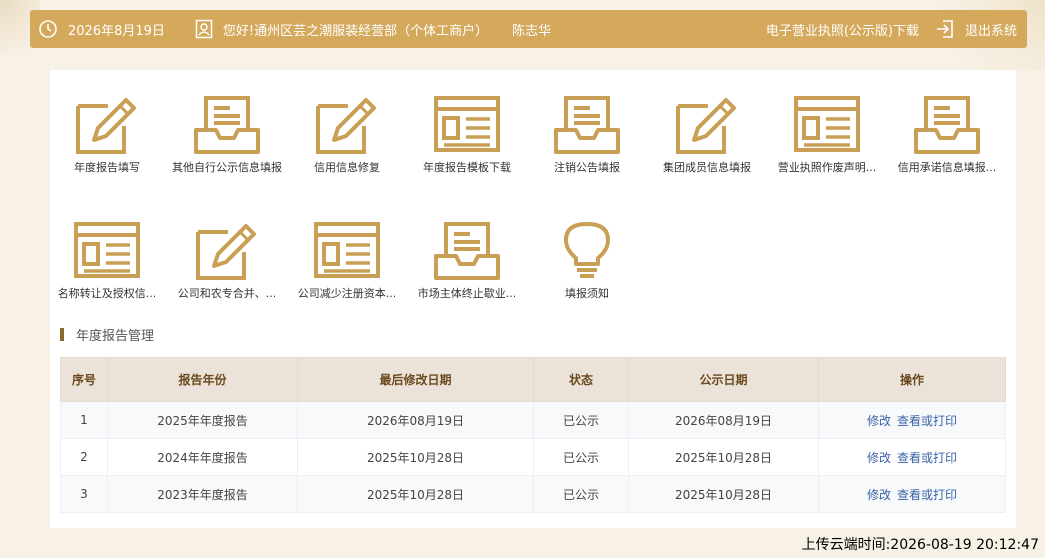  What do you see at coordinates (581, 379) in the screenshot?
I see `header-status: 状态` at bounding box center [581, 379].